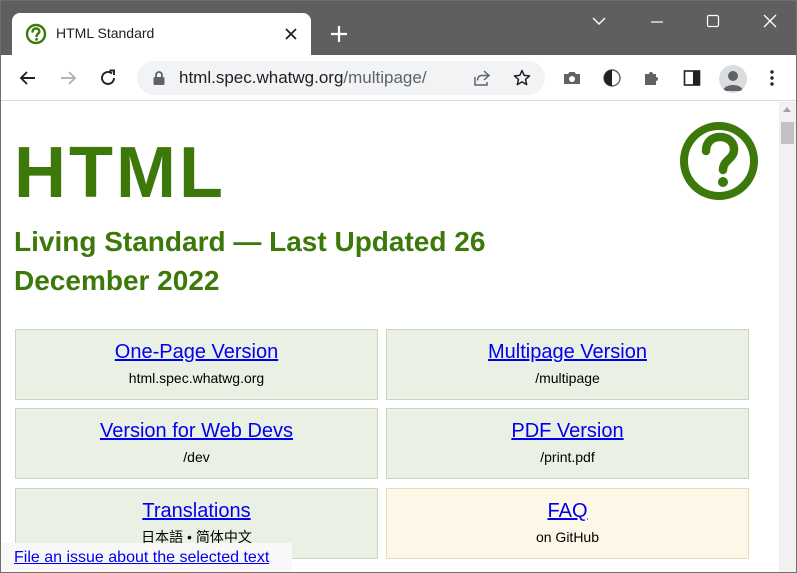  I want to click on card-subtitle: /print.pdf, so click(567, 457).